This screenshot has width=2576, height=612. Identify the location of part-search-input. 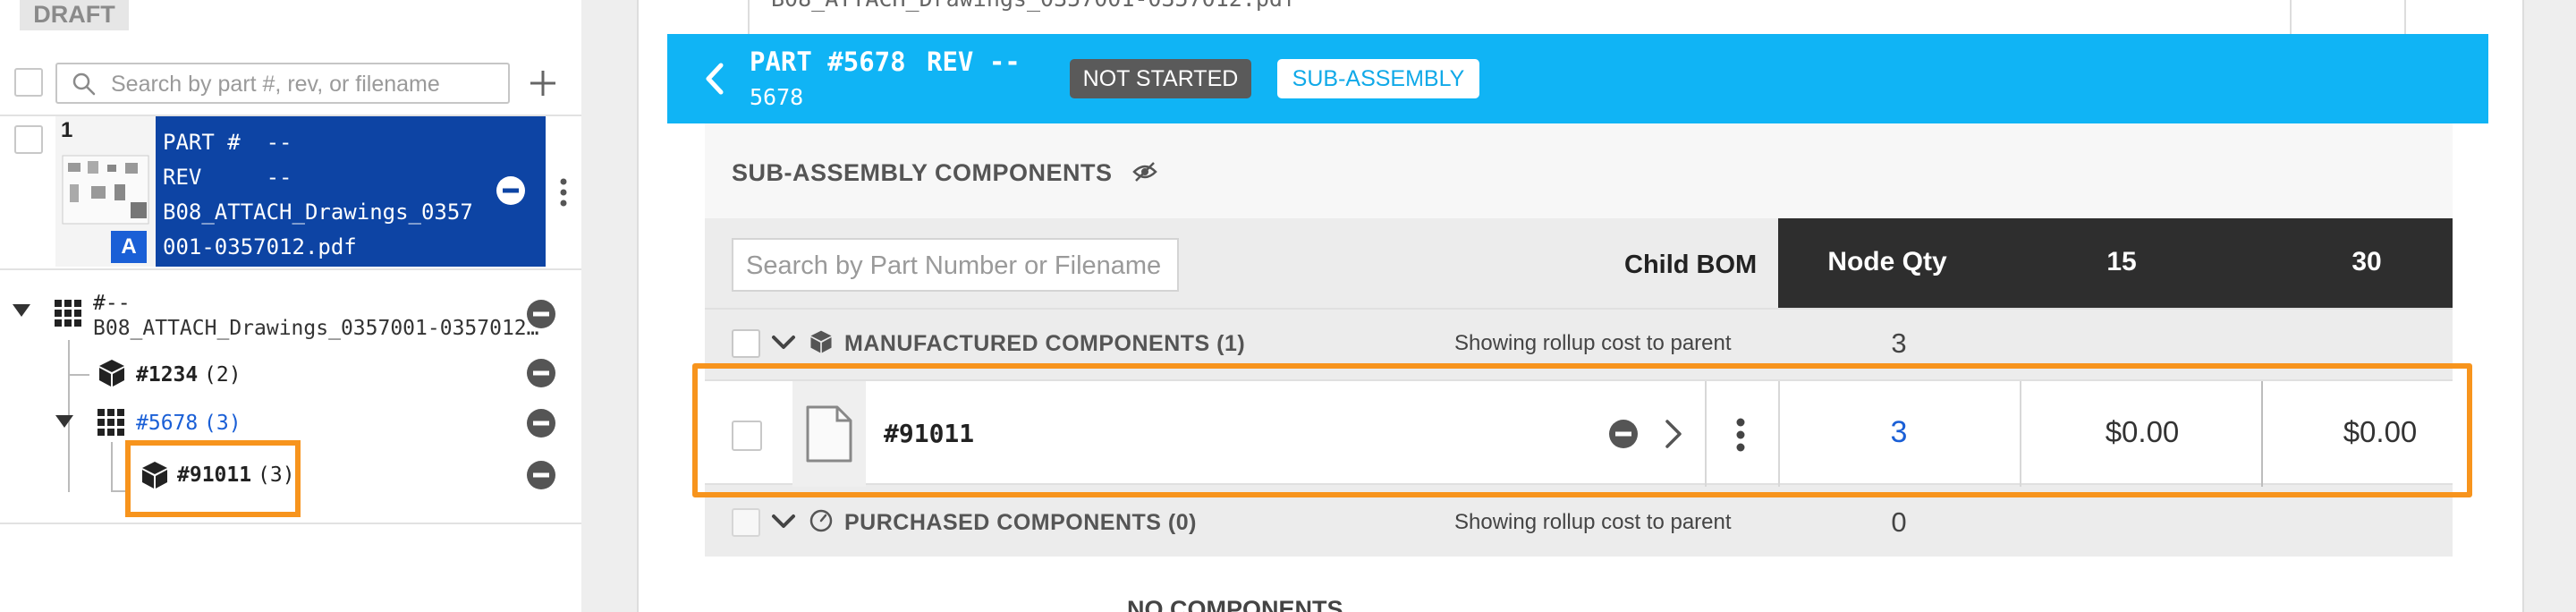
(956, 266).